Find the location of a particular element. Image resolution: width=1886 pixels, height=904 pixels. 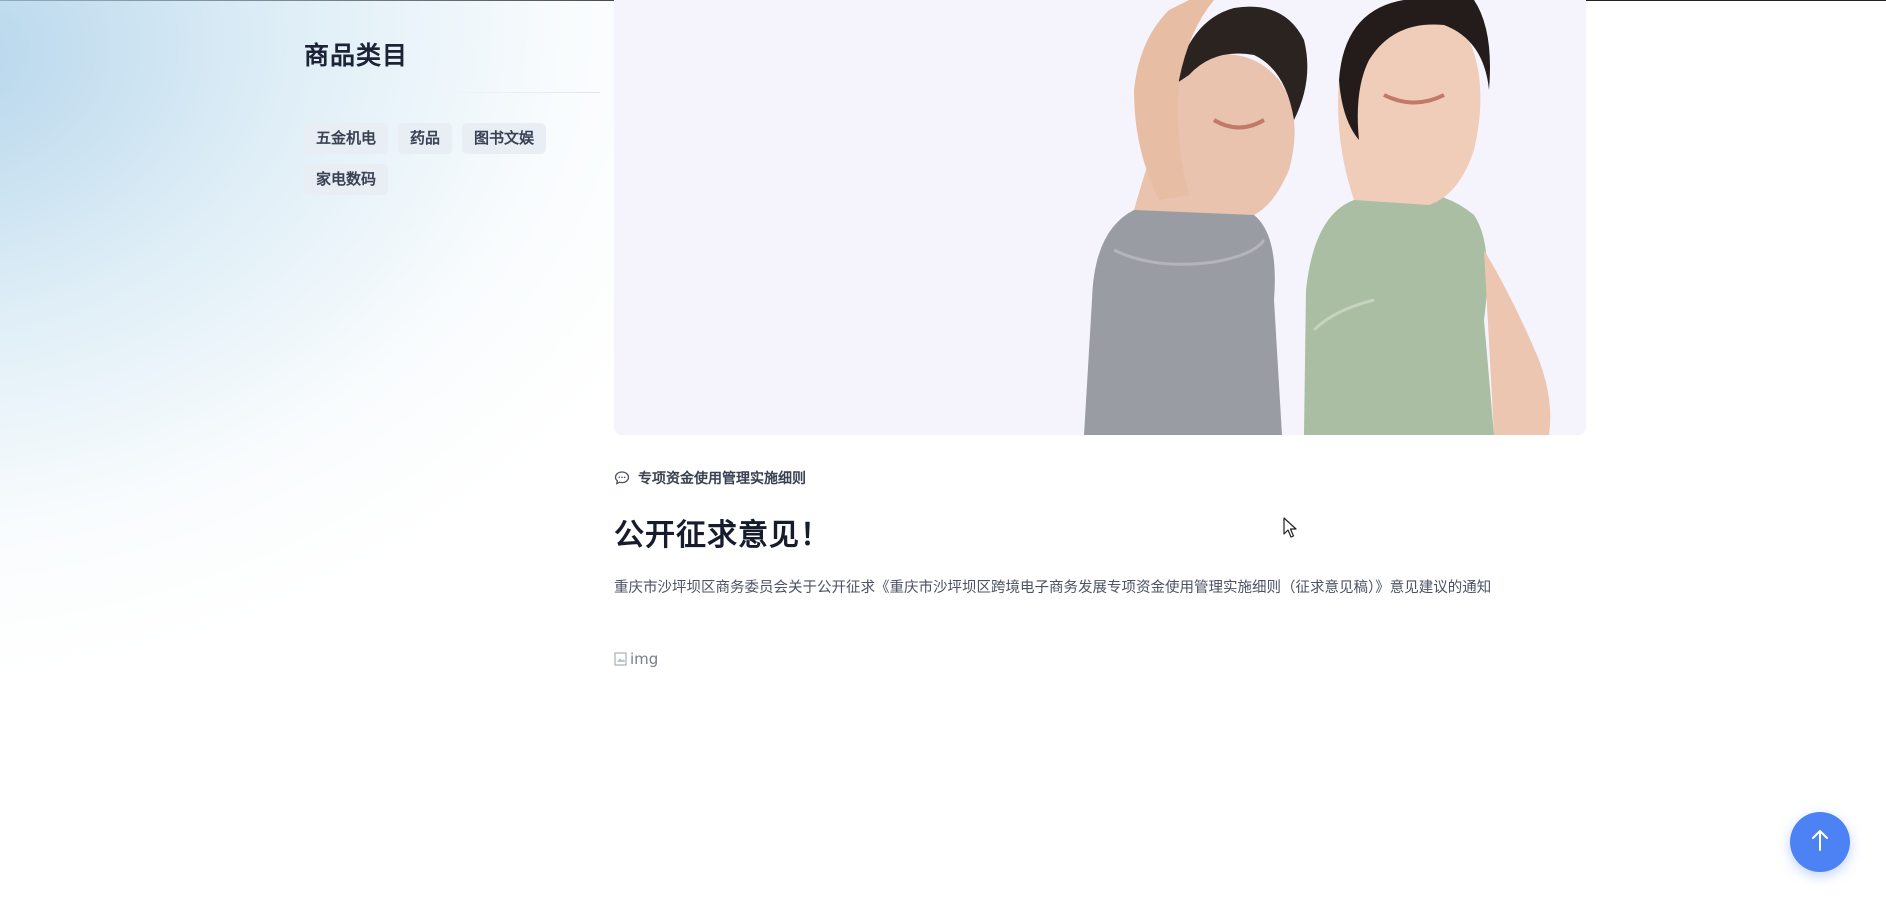

category-tag-electronics: 家电数码 is located at coordinates (346, 179).